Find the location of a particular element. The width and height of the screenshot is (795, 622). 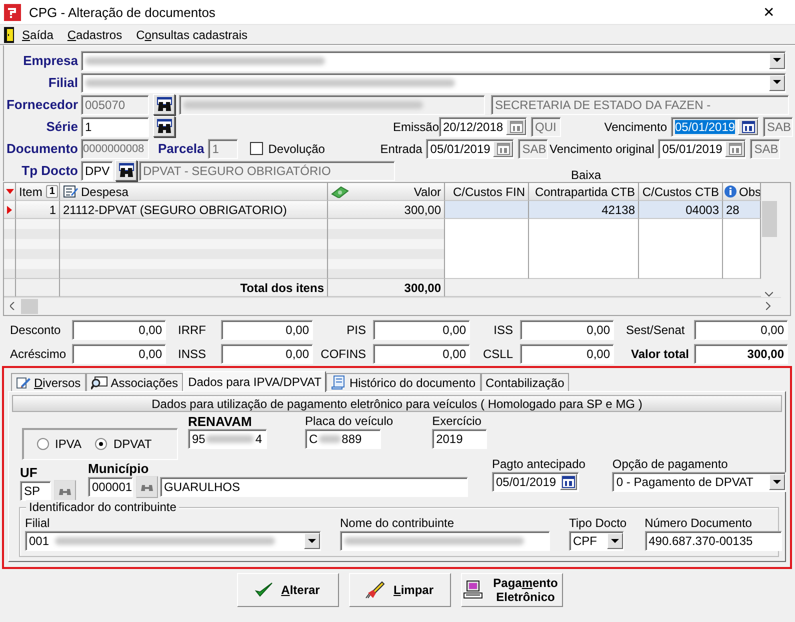

renavam-field: 95 4 is located at coordinates (227, 439).